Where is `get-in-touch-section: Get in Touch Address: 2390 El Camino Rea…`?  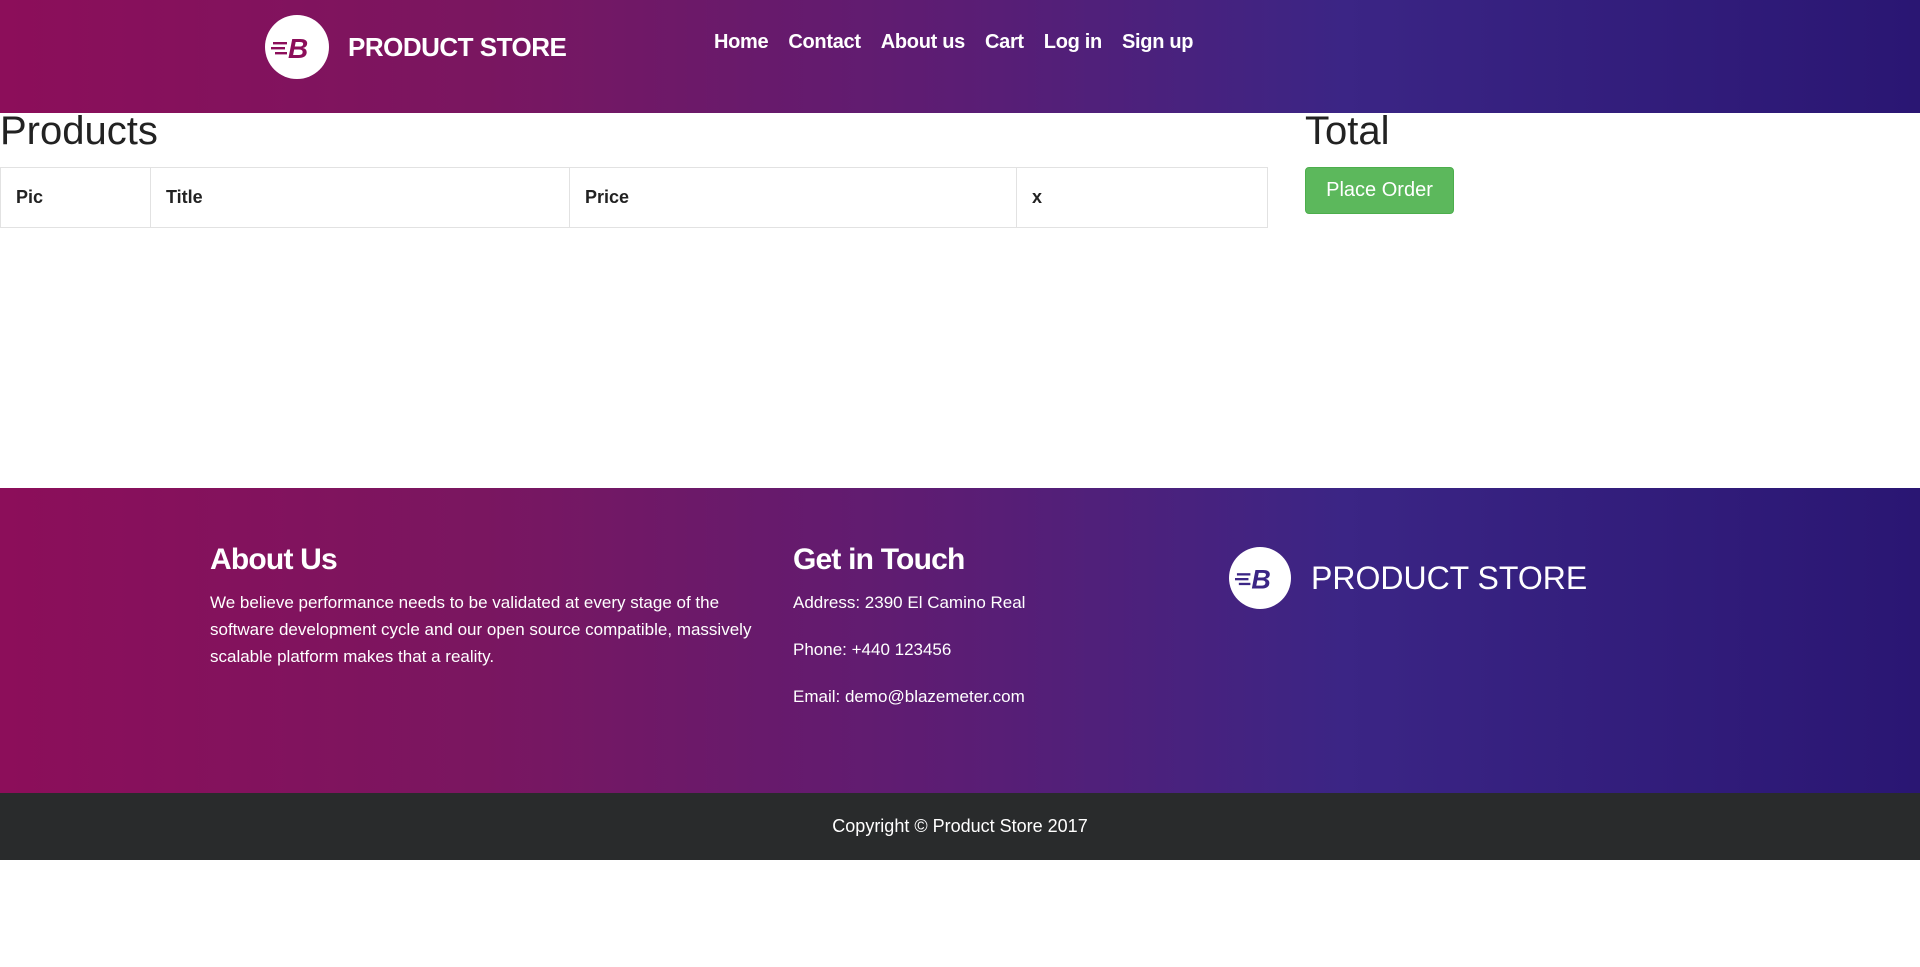 get-in-touch-section: Get in Touch Address: 2390 El Camino Rea… is located at coordinates (993, 636).